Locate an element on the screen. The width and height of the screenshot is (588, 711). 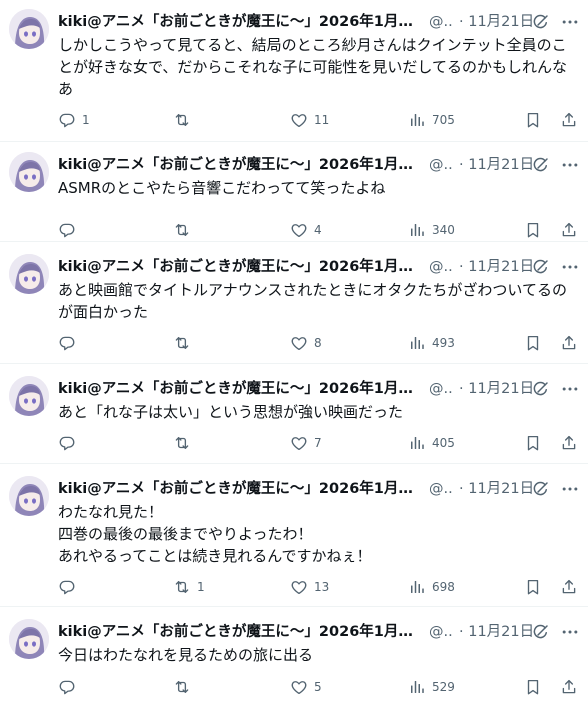
tweet-text-line: しかしこうやって見てると、結局のところ紗月さんはクインテット全員のこ is located at coordinates (312, 45).